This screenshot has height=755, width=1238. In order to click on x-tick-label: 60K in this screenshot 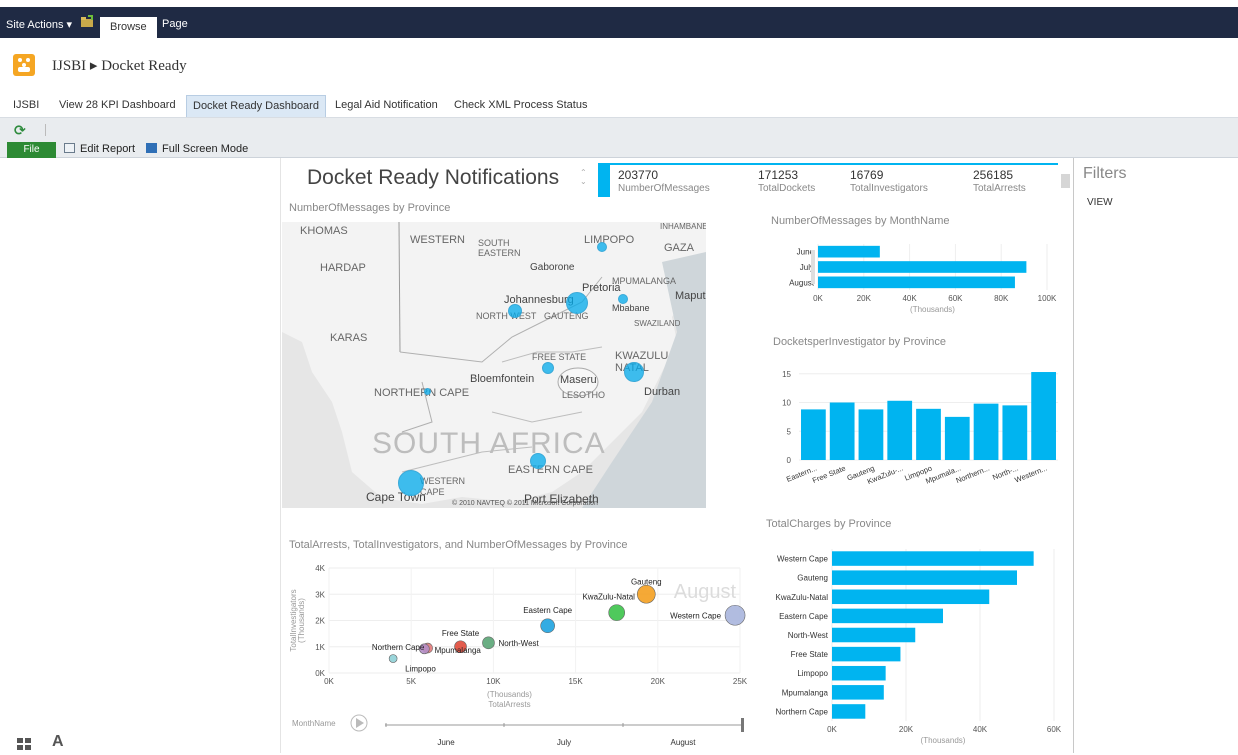, I will do `click(1054, 729)`.